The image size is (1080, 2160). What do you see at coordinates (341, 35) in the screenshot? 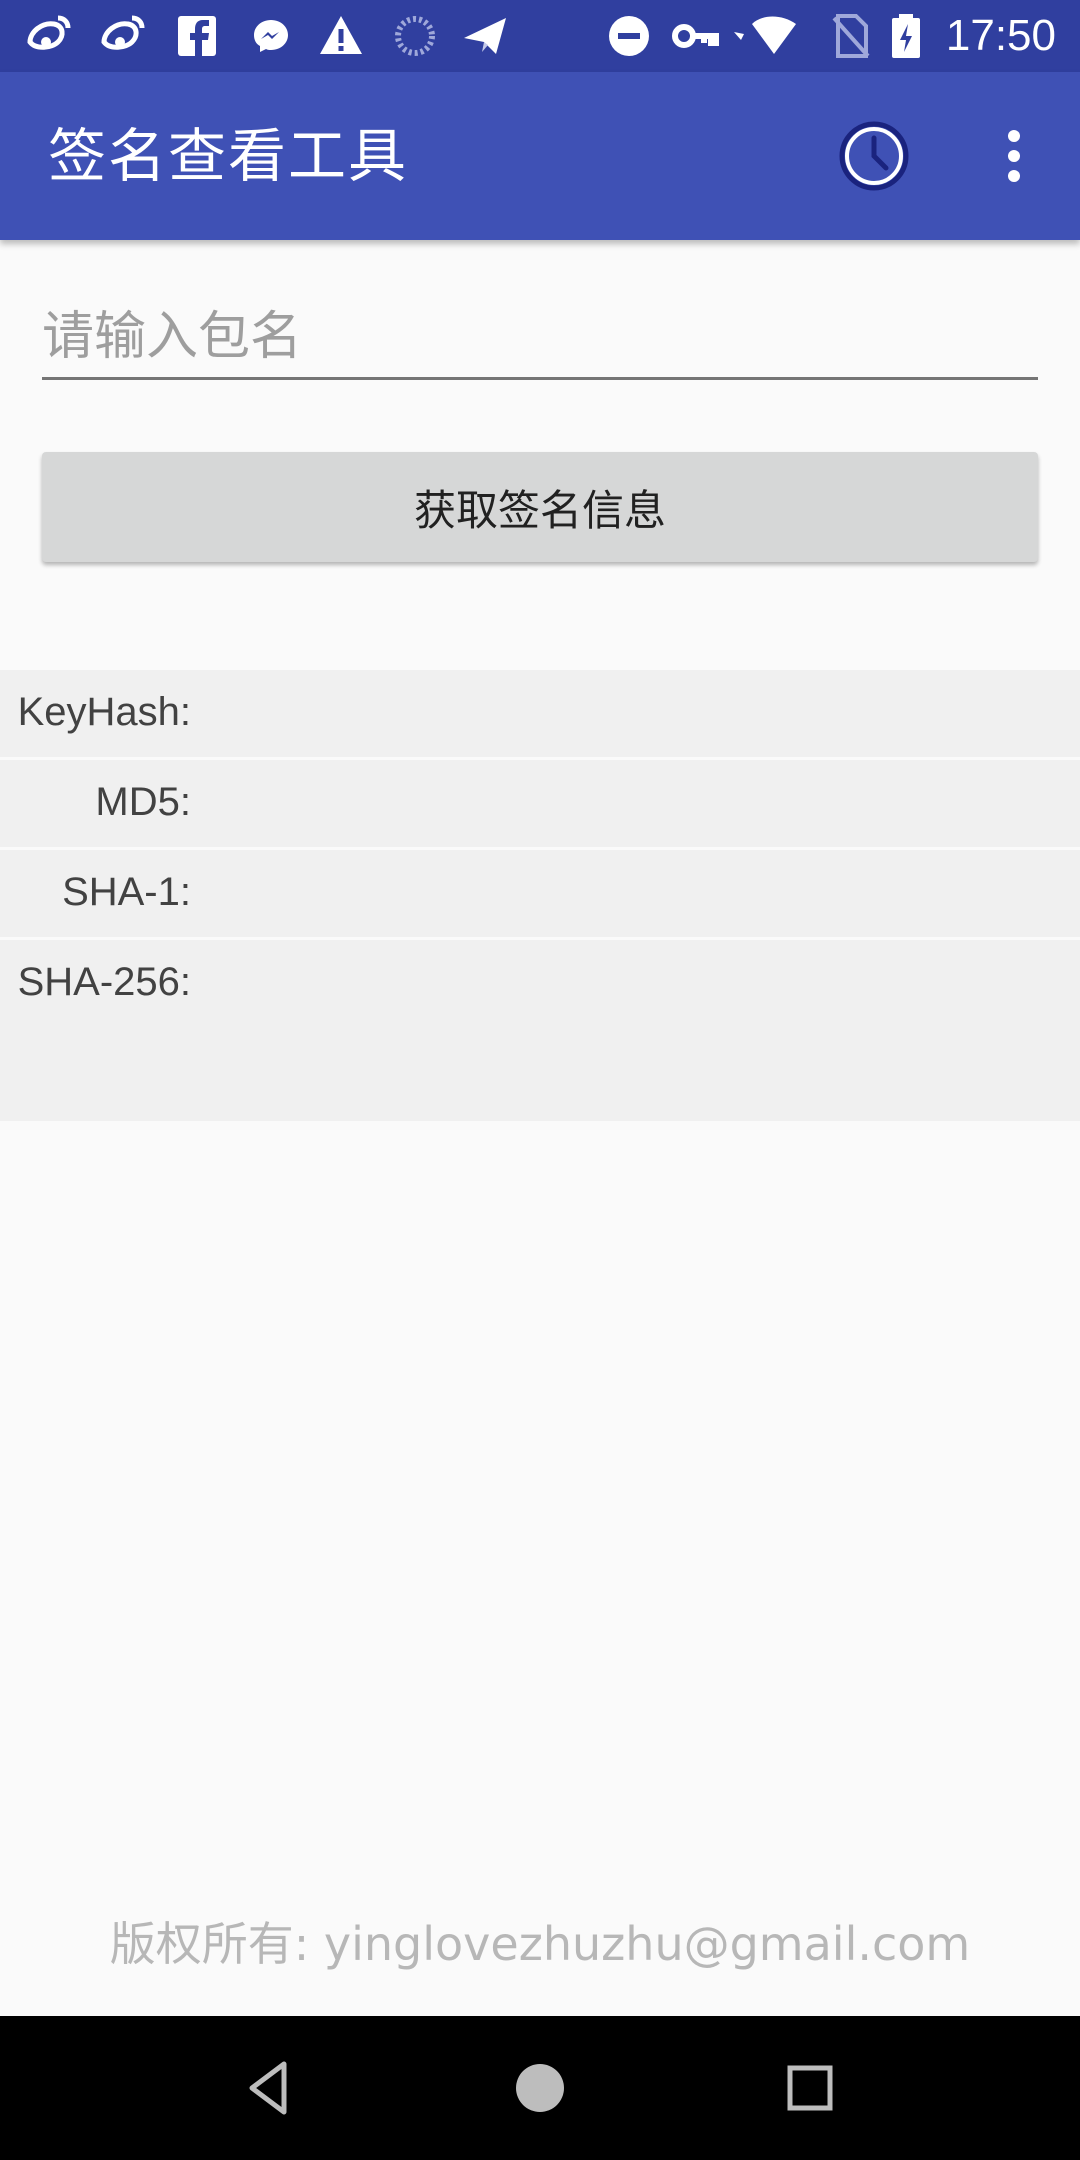
I see `warning-icon` at bounding box center [341, 35].